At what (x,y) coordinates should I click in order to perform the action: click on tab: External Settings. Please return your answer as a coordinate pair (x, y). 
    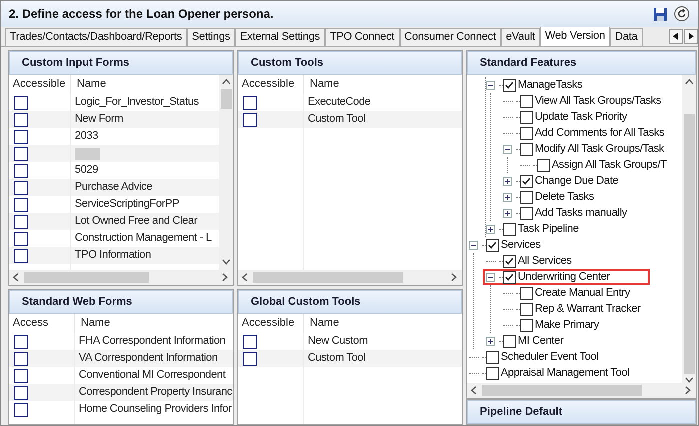
    Looking at the image, I should click on (280, 37).